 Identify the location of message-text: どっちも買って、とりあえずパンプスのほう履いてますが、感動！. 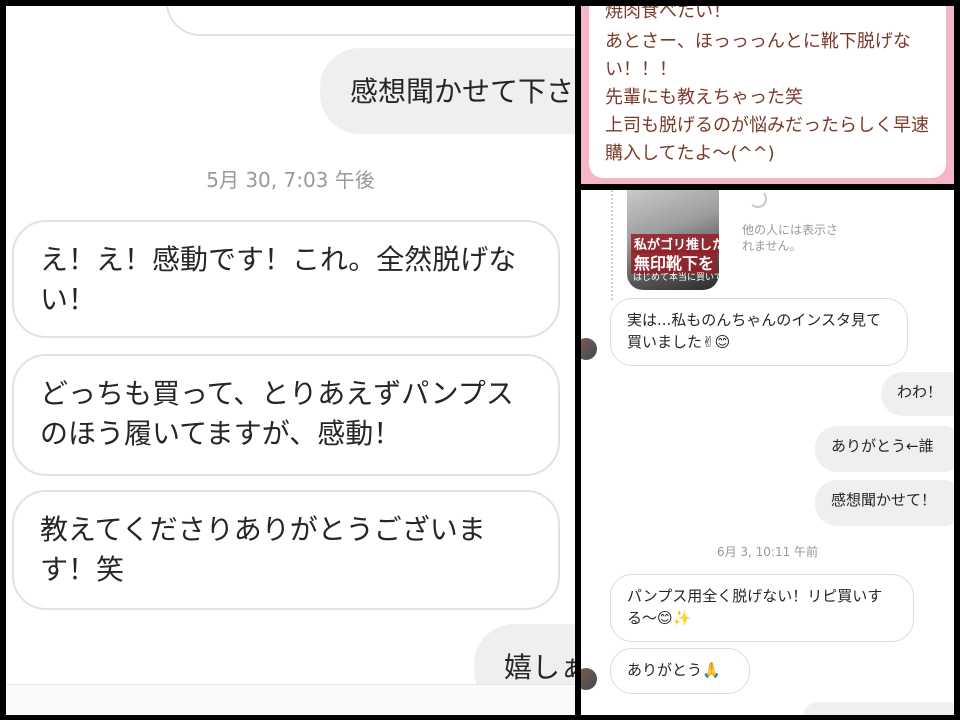
(277, 413).